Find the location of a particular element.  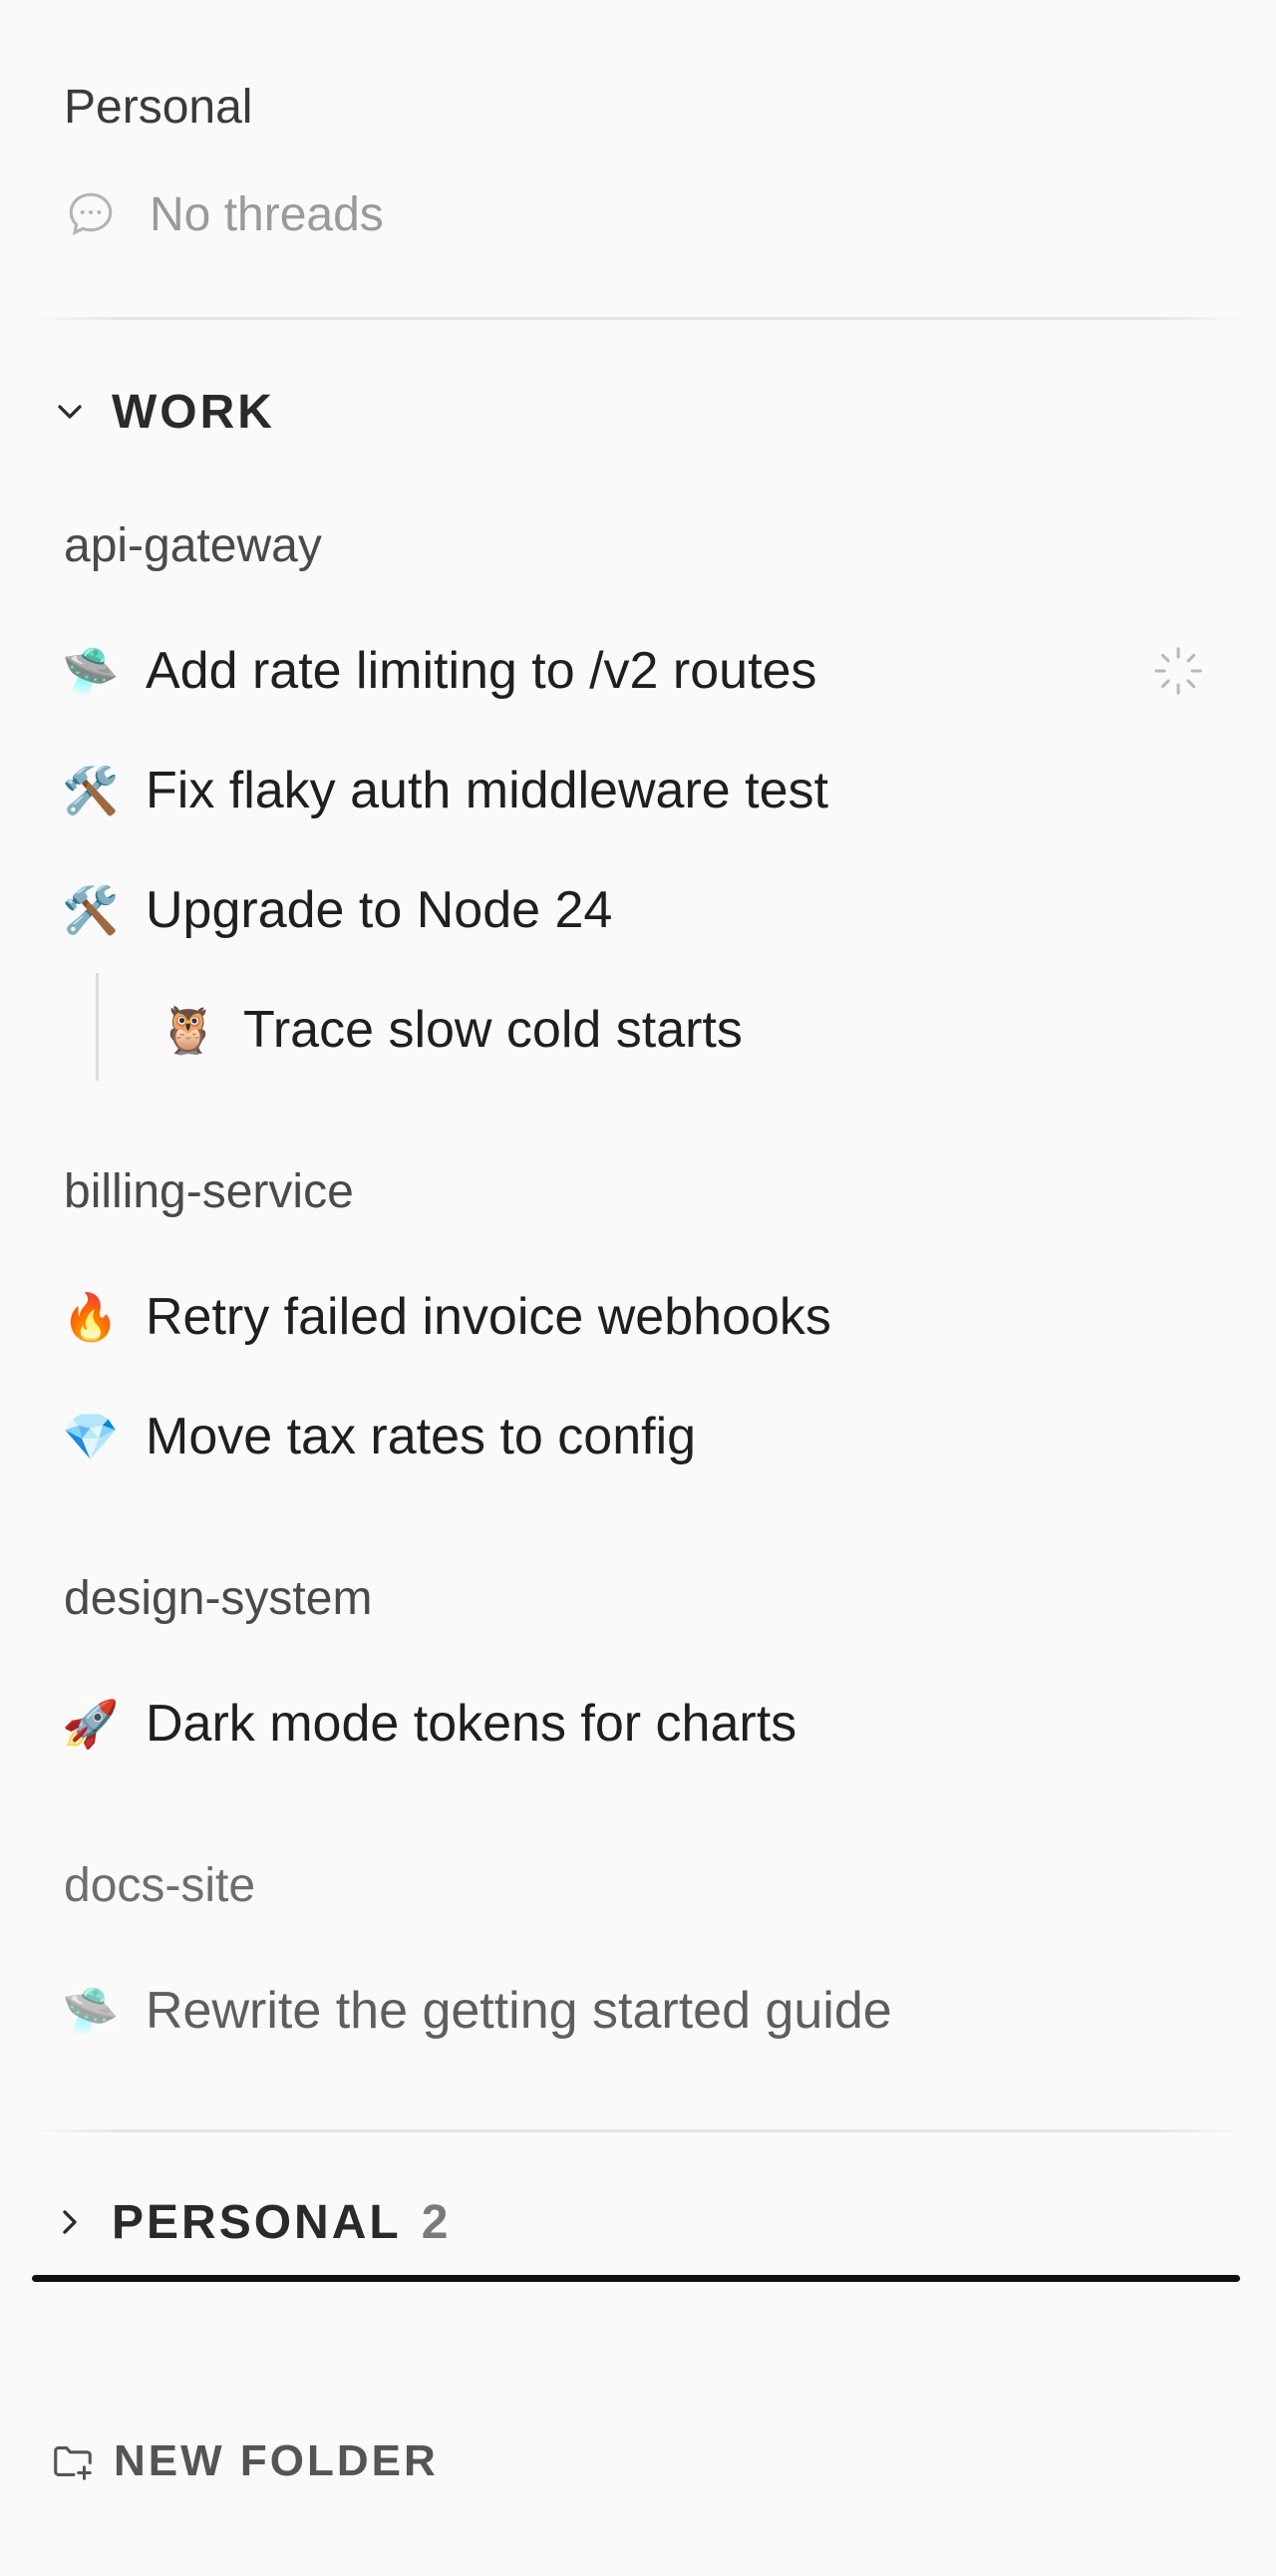

new-folder-label: NEW FOLDER is located at coordinates (276, 2460).